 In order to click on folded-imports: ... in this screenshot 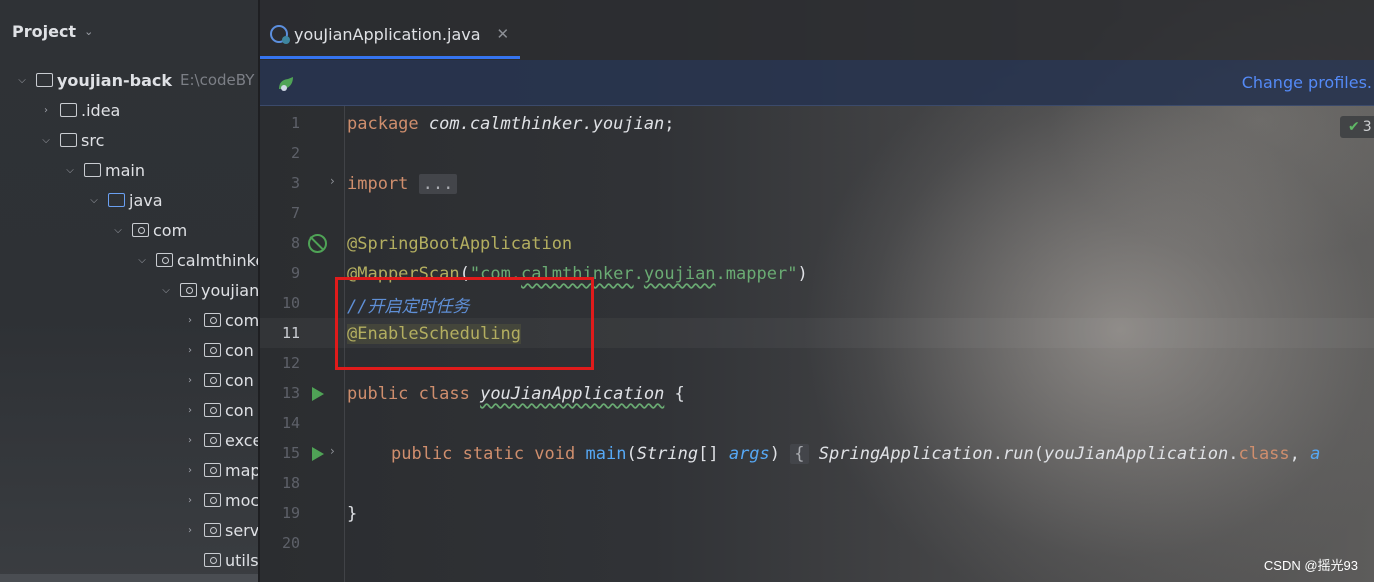, I will do `click(438, 184)`.